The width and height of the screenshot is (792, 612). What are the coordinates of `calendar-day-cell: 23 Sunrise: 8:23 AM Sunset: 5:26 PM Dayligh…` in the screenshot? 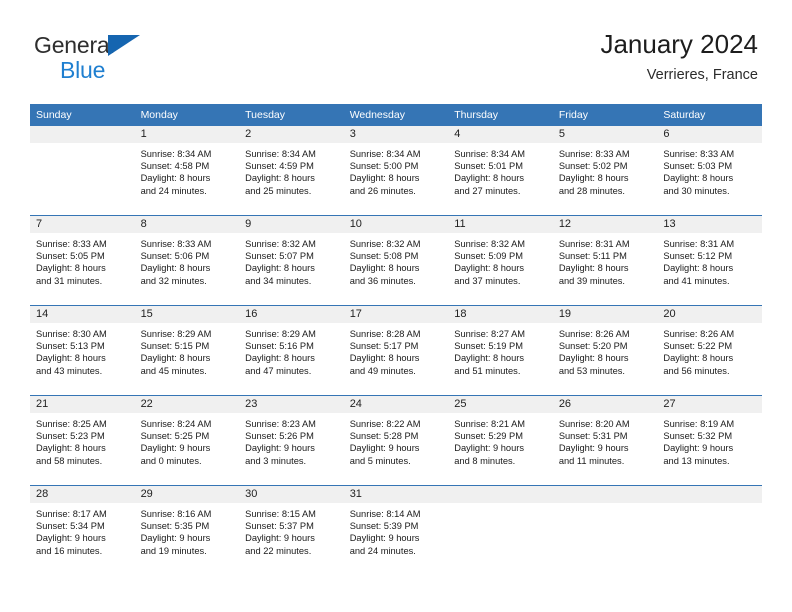 It's located at (291, 440).